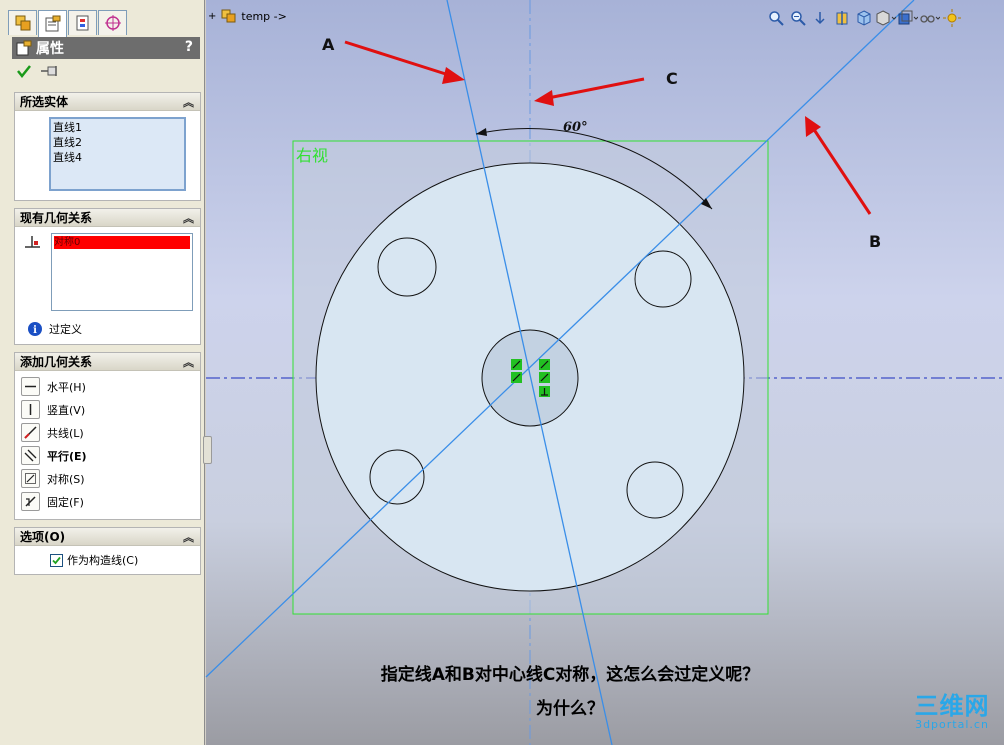 The image size is (1004, 745). Describe the element at coordinates (481, 132) in the screenshot. I see `dimension-arrowhead` at that location.